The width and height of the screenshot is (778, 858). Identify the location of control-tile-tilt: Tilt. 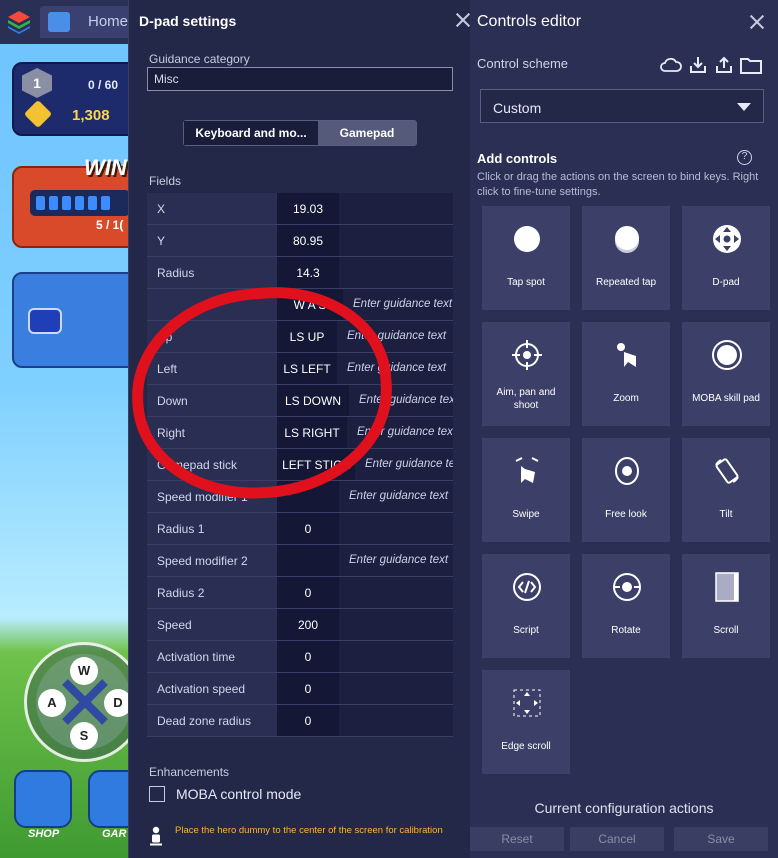
(726, 490).